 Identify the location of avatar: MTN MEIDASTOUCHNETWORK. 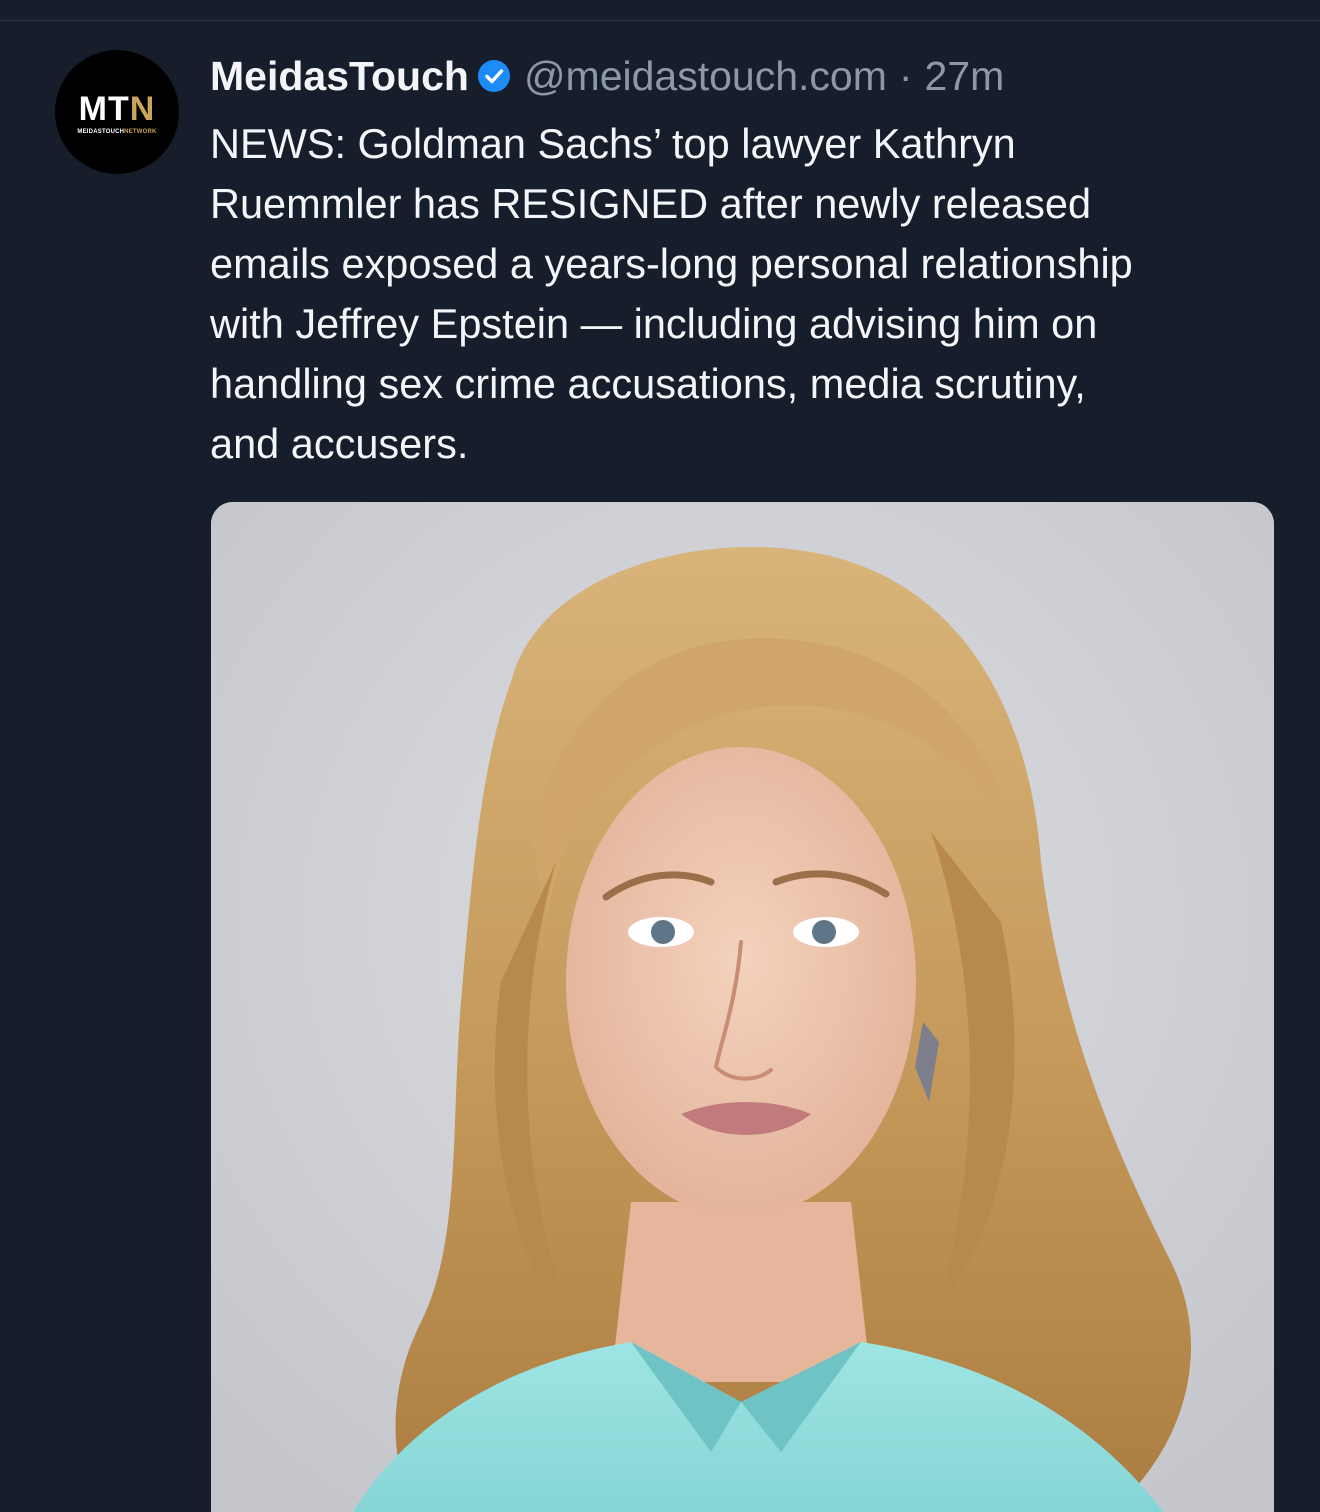
(117, 112).